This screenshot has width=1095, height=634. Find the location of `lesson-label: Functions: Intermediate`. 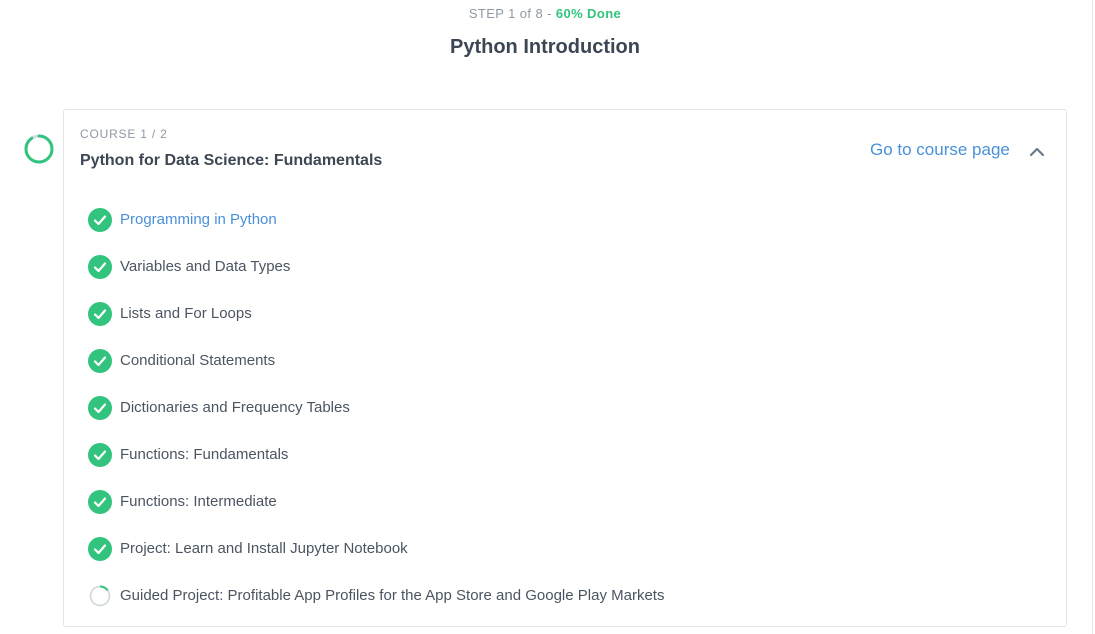

lesson-label: Functions: Intermediate is located at coordinates (198, 501).